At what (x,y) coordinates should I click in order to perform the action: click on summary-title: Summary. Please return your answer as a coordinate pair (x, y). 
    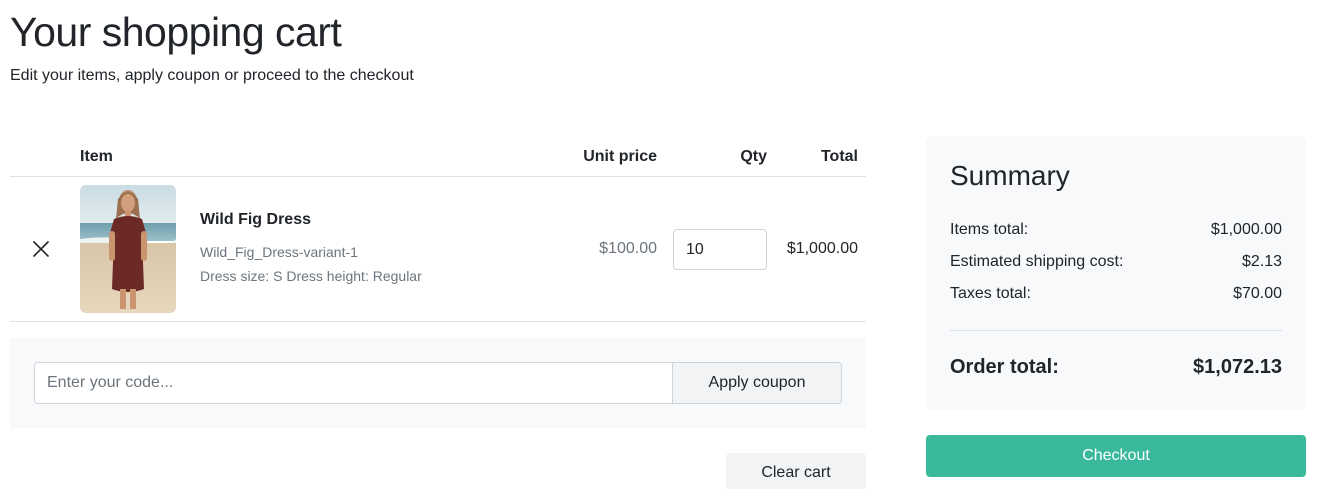
    Looking at the image, I should click on (1010, 175).